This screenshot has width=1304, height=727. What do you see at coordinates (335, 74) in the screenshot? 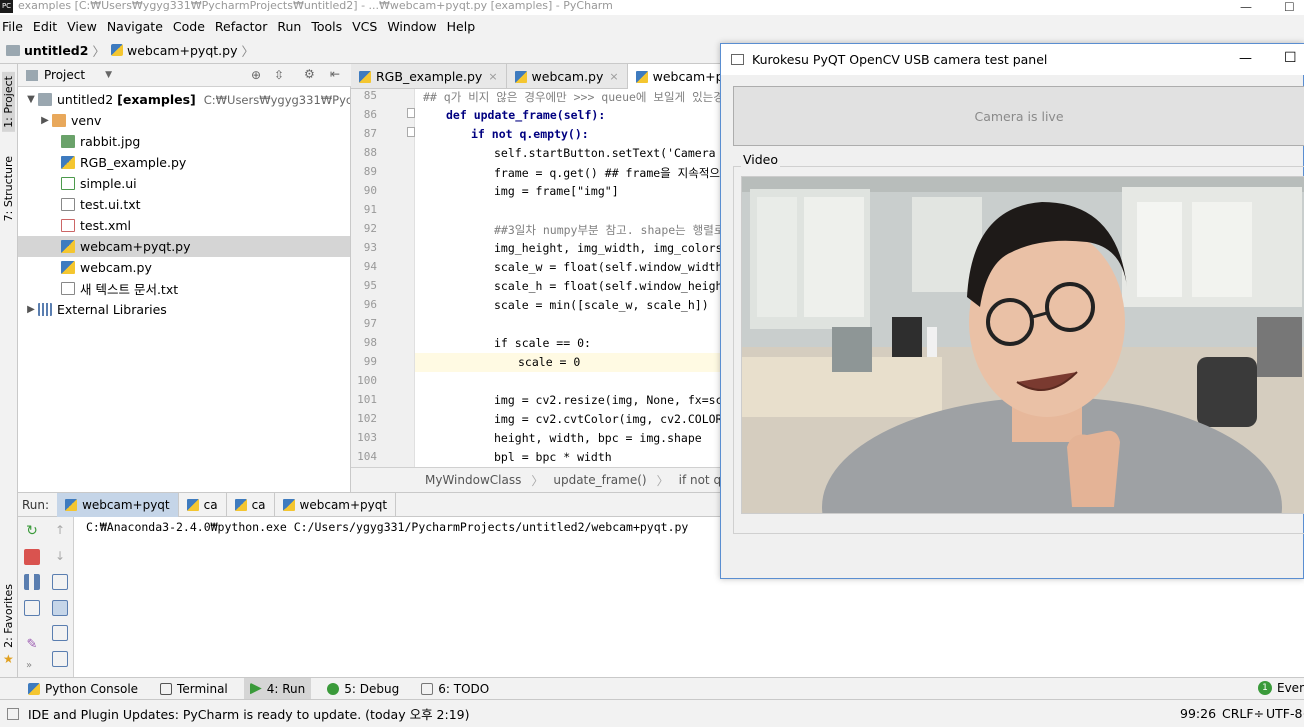
I see `hide-panel-icon: ⇤` at bounding box center [335, 74].